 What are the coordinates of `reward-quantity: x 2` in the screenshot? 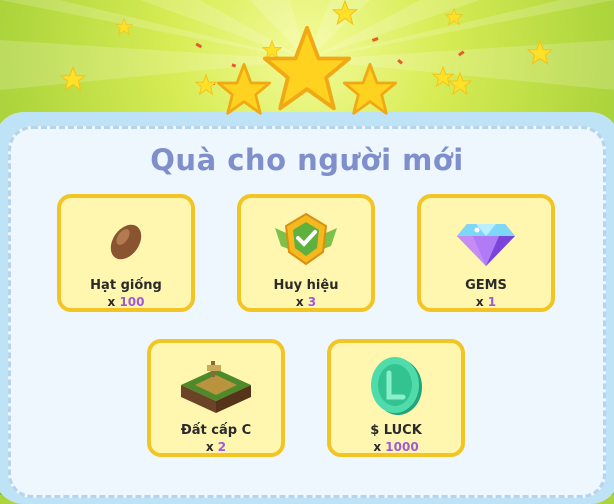 It's located at (216, 447).